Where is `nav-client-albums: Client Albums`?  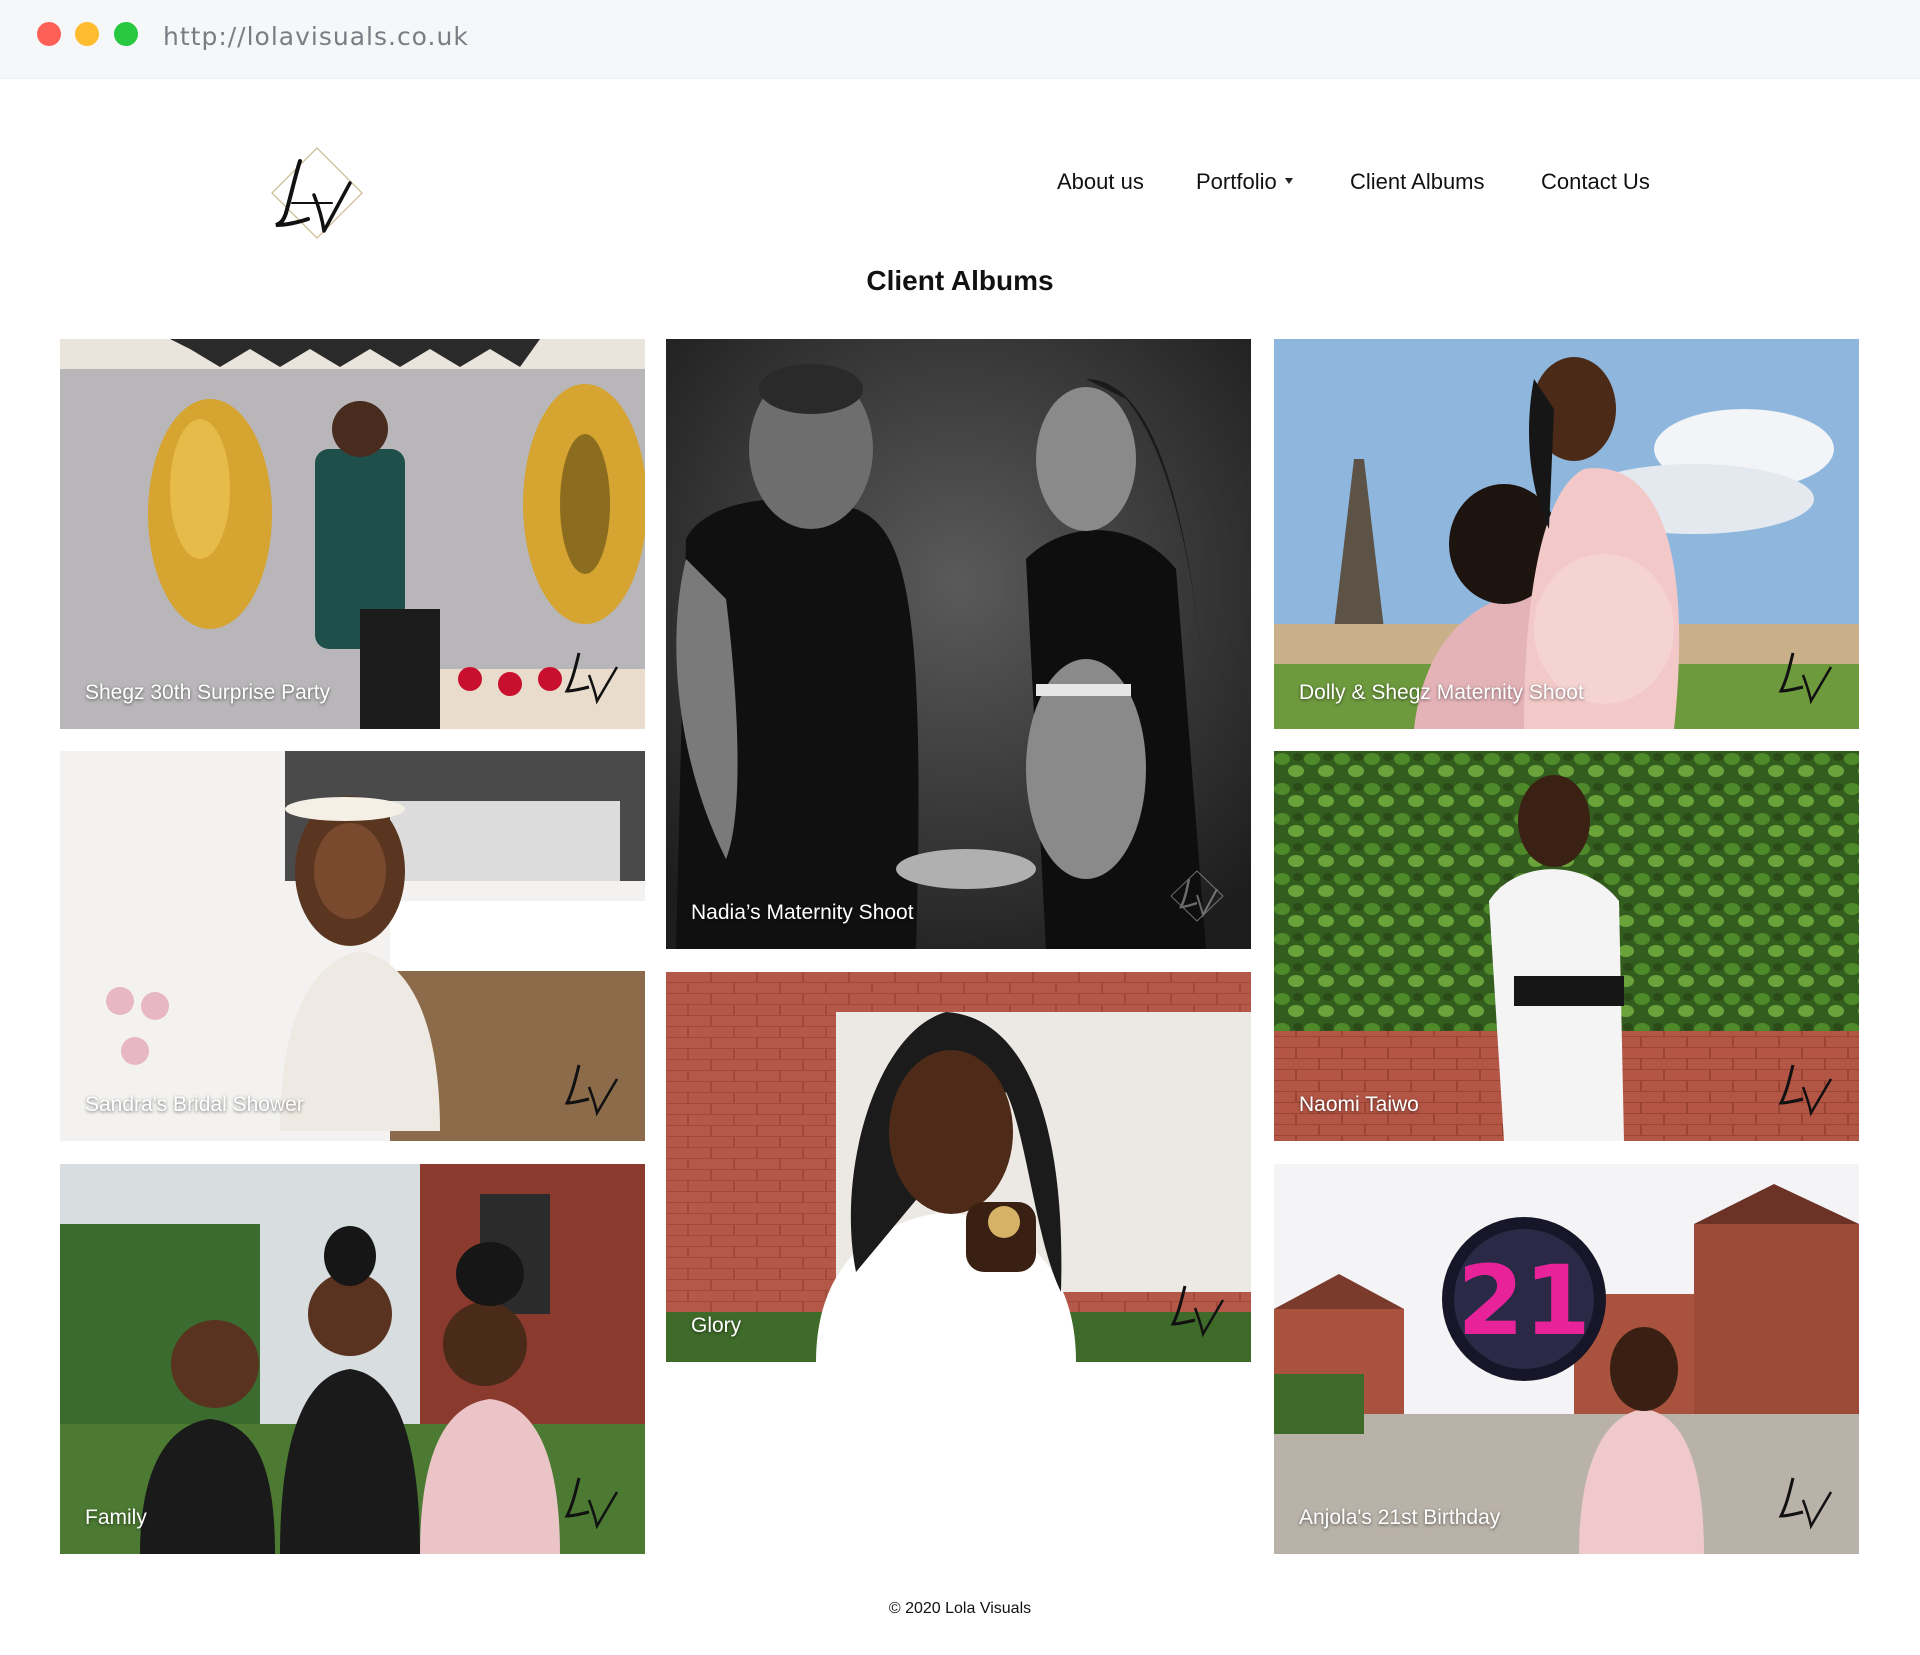 nav-client-albums: Client Albums is located at coordinates (1417, 182).